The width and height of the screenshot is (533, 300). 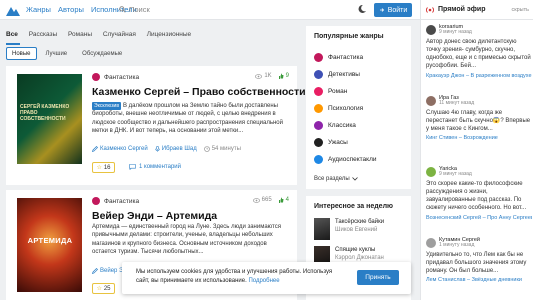 I want to click on tab-all: Все, so click(x=12, y=34).